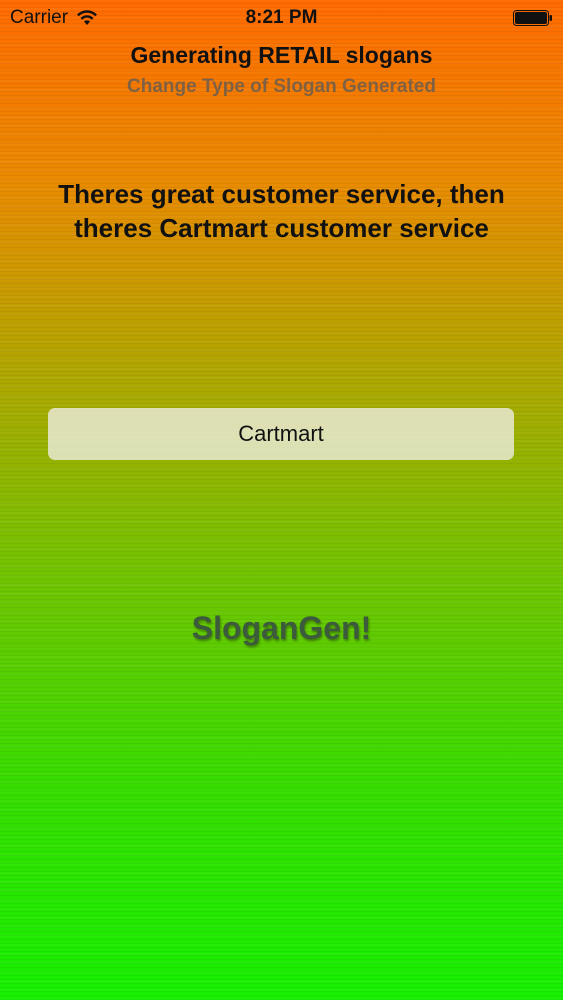 The height and width of the screenshot is (1000, 563). I want to click on page-title: Generating RETAIL slogans, so click(281, 55).